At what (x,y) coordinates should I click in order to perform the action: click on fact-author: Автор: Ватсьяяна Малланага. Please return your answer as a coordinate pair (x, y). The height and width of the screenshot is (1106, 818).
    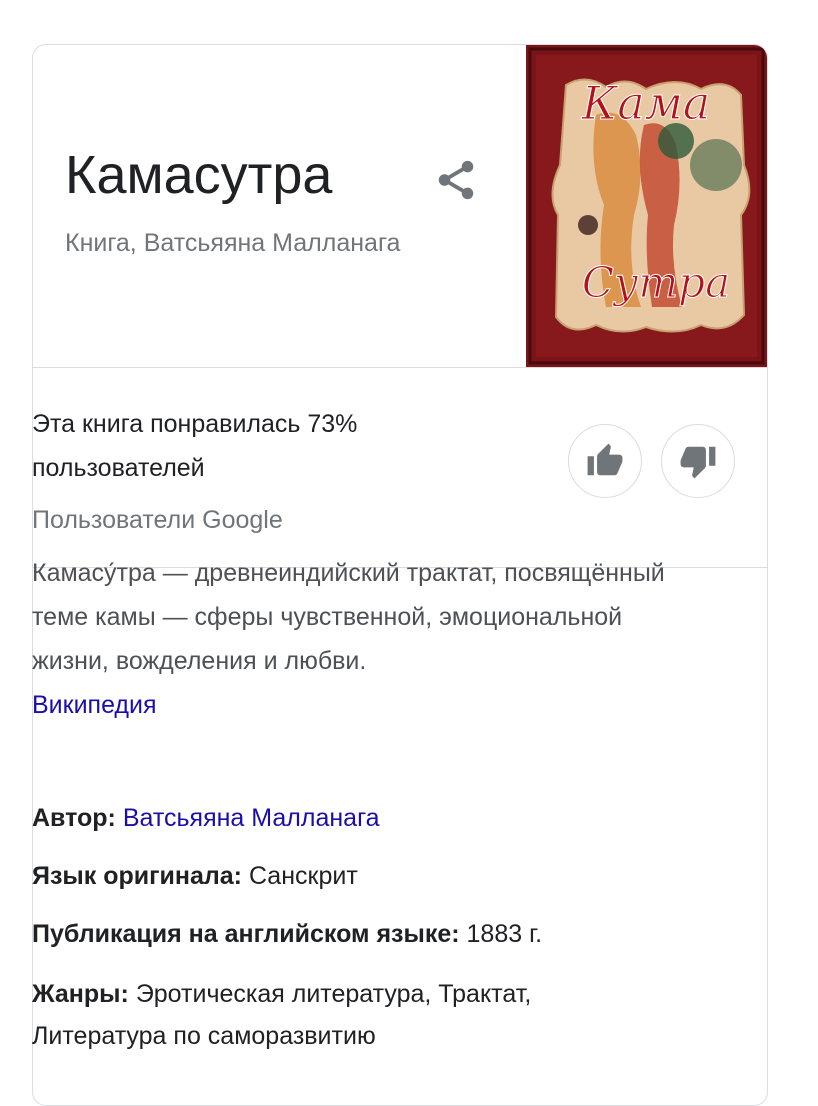
    Looking at the image, I should click on (352, 818).